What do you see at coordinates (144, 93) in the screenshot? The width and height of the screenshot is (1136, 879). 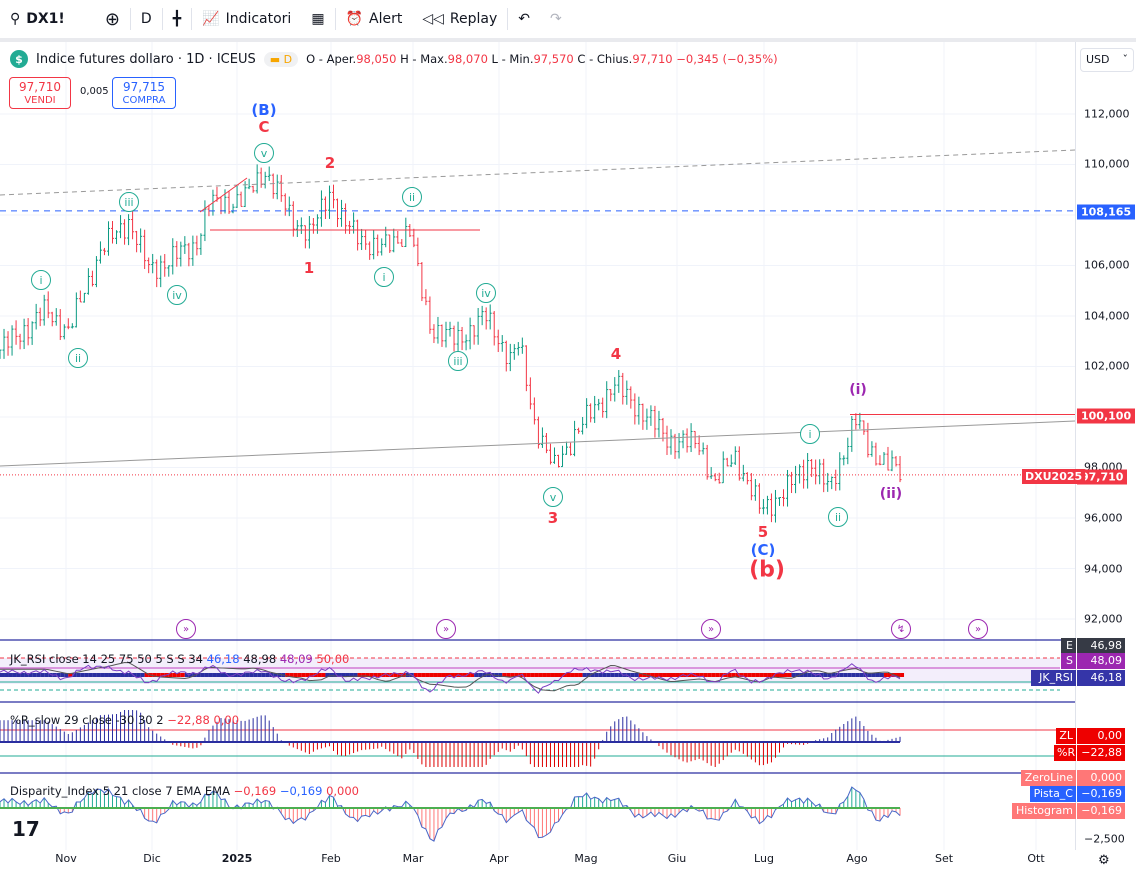 I see `buy-button: 97,715 COMPRA` at bounding box center [144, 93].